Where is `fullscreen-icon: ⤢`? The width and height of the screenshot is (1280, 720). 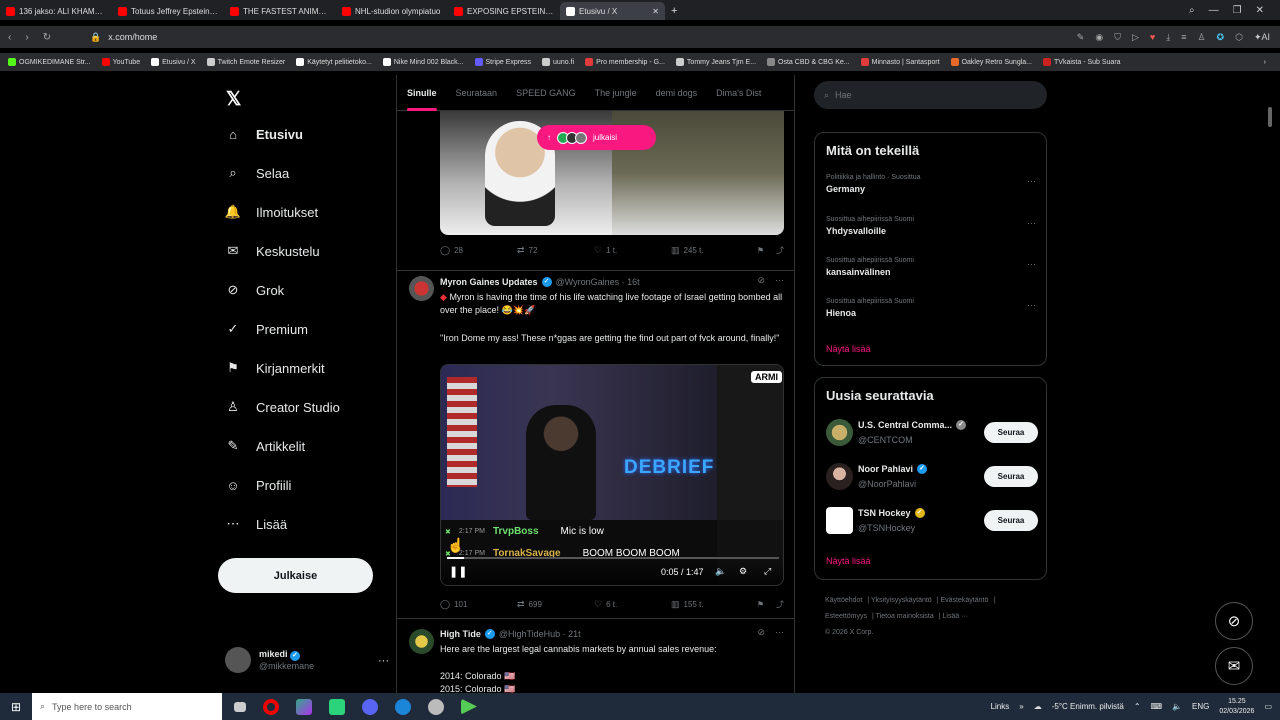 fullscreen-icon: ⤢ is located at coordinates (767, 571).